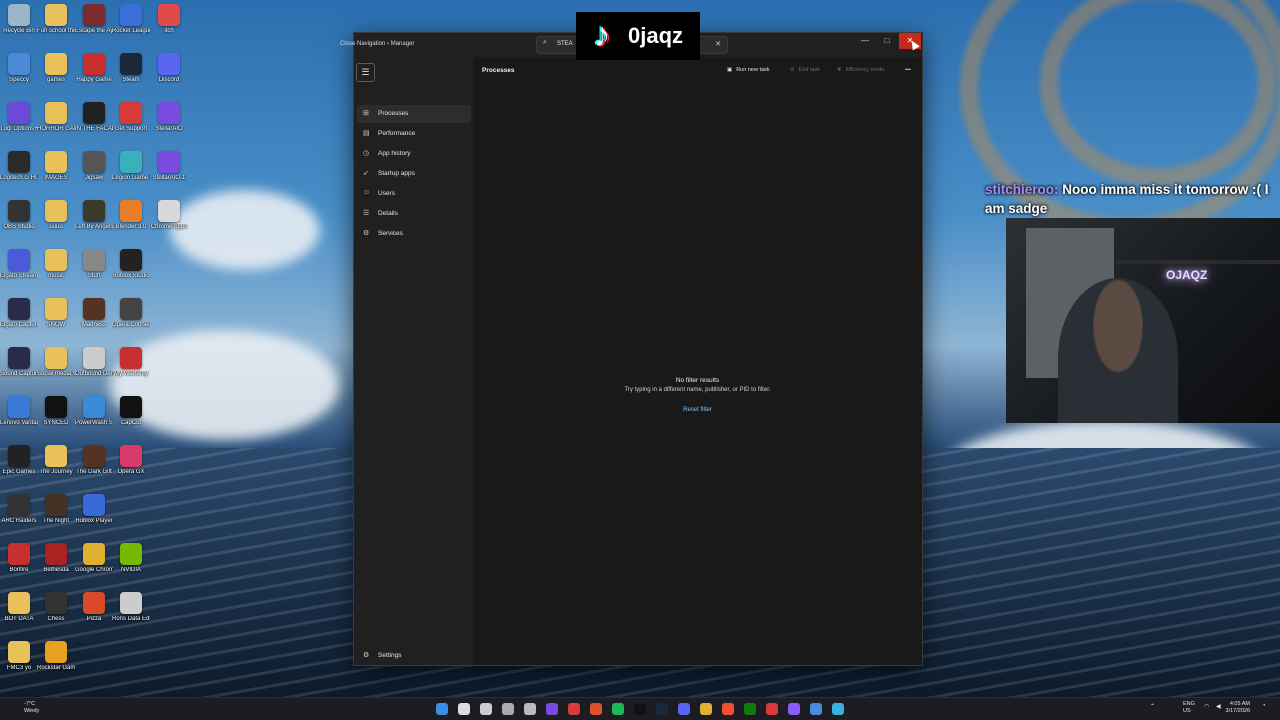 The height and width of the screenshot is (720, 1280). I want to click on desktop-icon: NVIDIA, so click(131, 558).